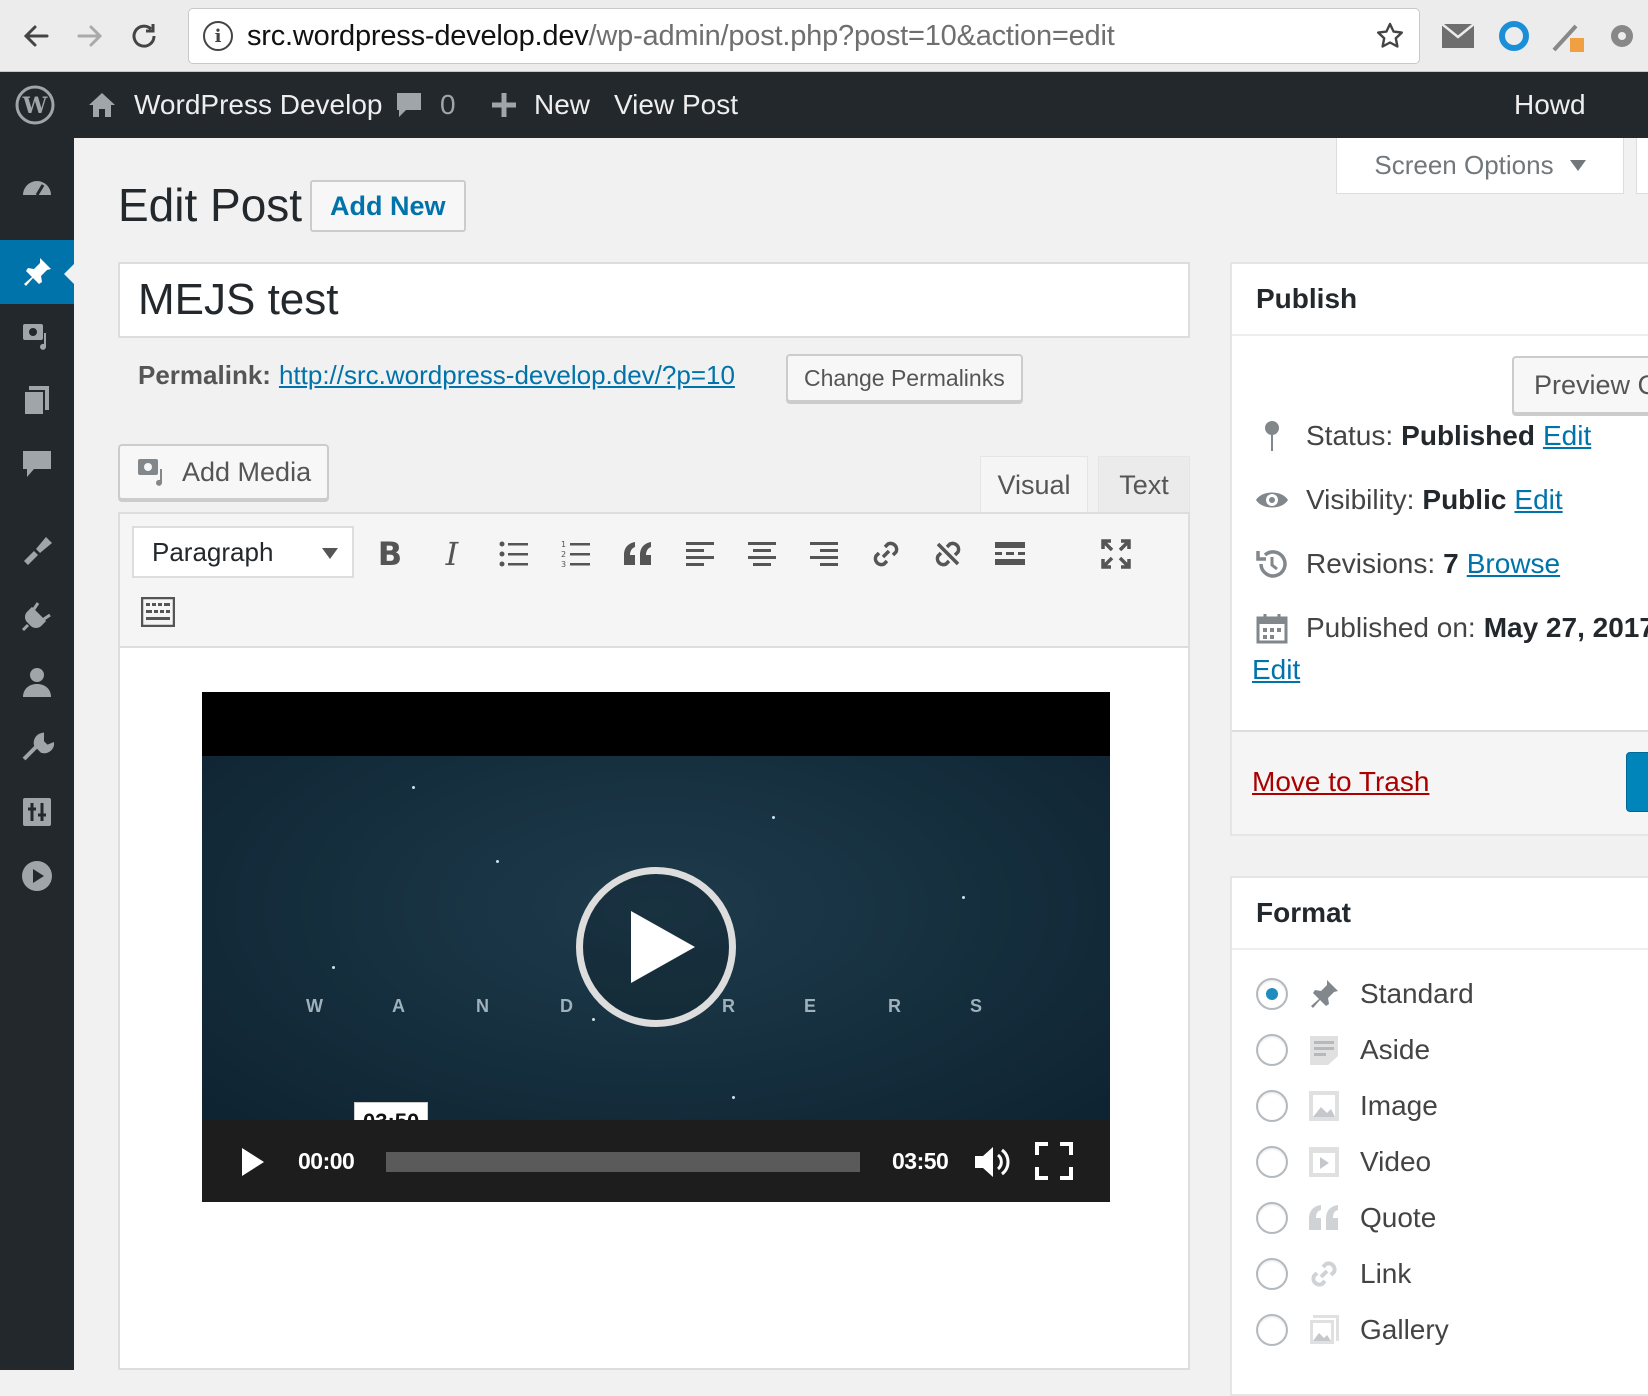 The height and width of the screenshot is (1396, 1648). What do you see at coordinates (654, 300) in the screenshot?
I see `post-title-input: MEJS test` at bounding box center [654, 300].